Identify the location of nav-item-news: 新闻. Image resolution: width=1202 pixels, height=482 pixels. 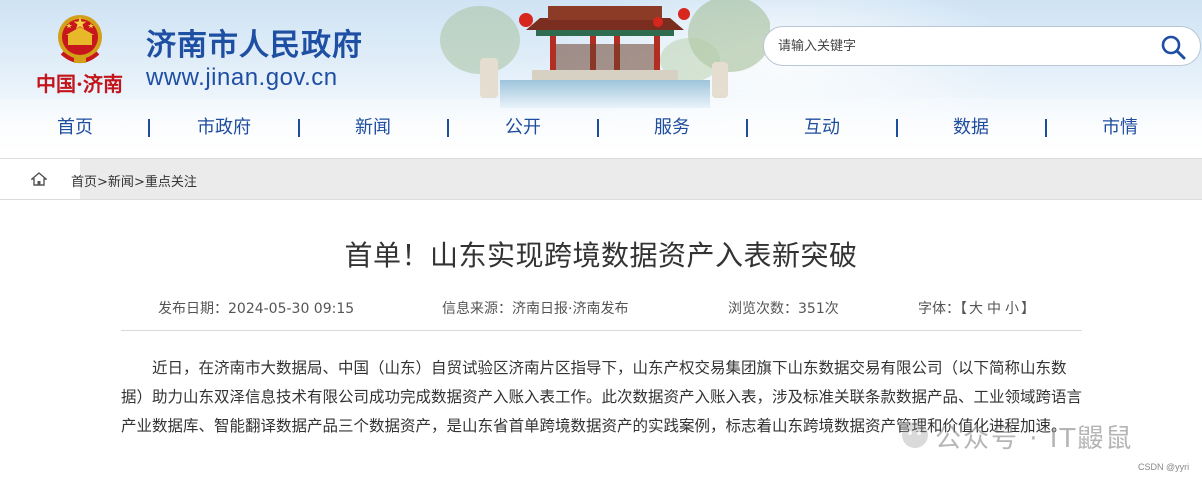
(373, 128).